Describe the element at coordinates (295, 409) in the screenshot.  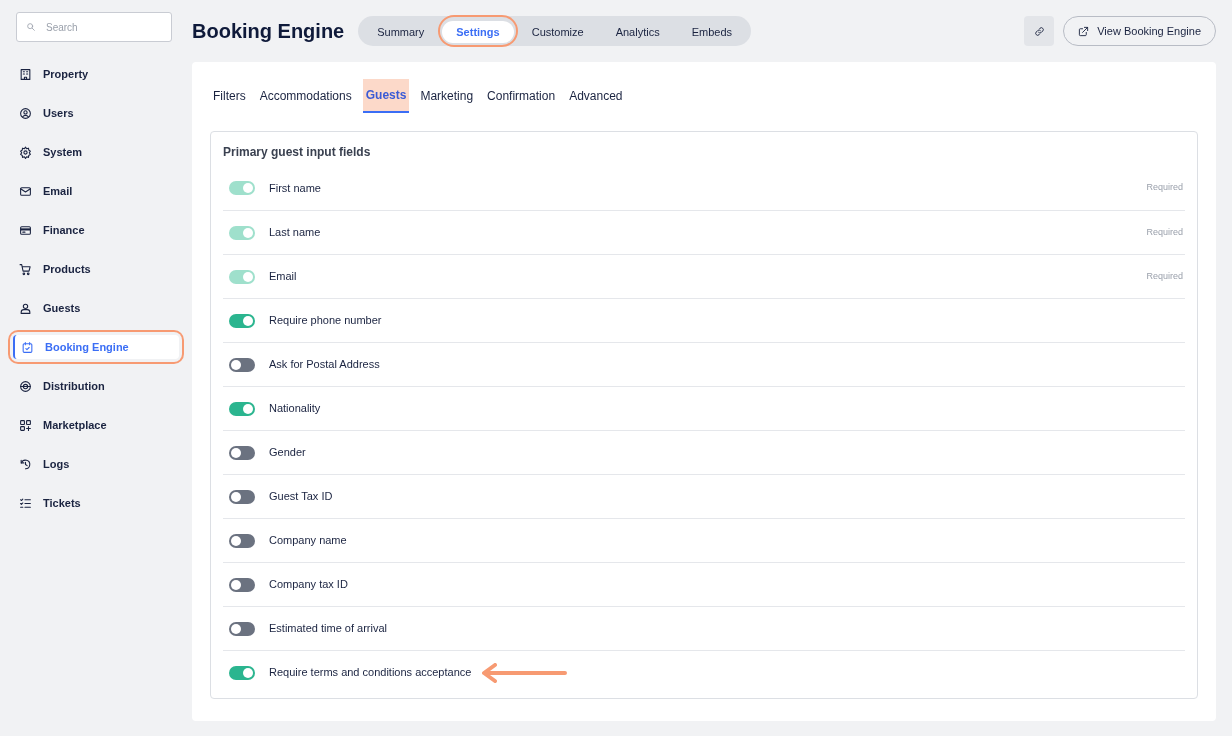
I see `field-label: Nationality` at that location.